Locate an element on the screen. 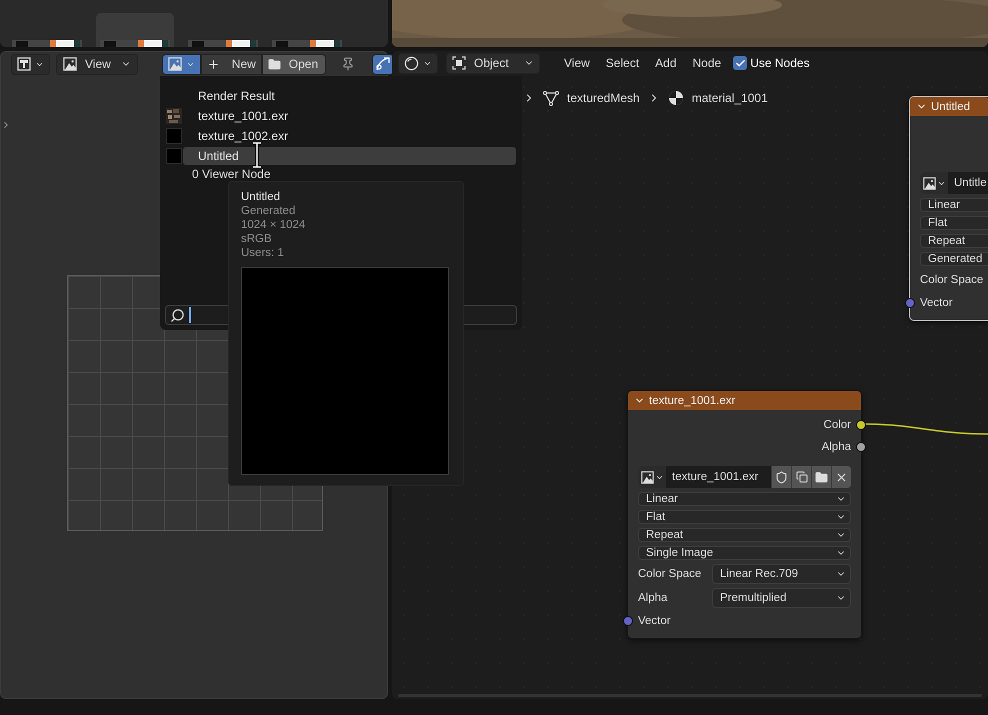 The width and height of the screenshot is (988, 715). shield-icon is located at coordinates (781, 477).